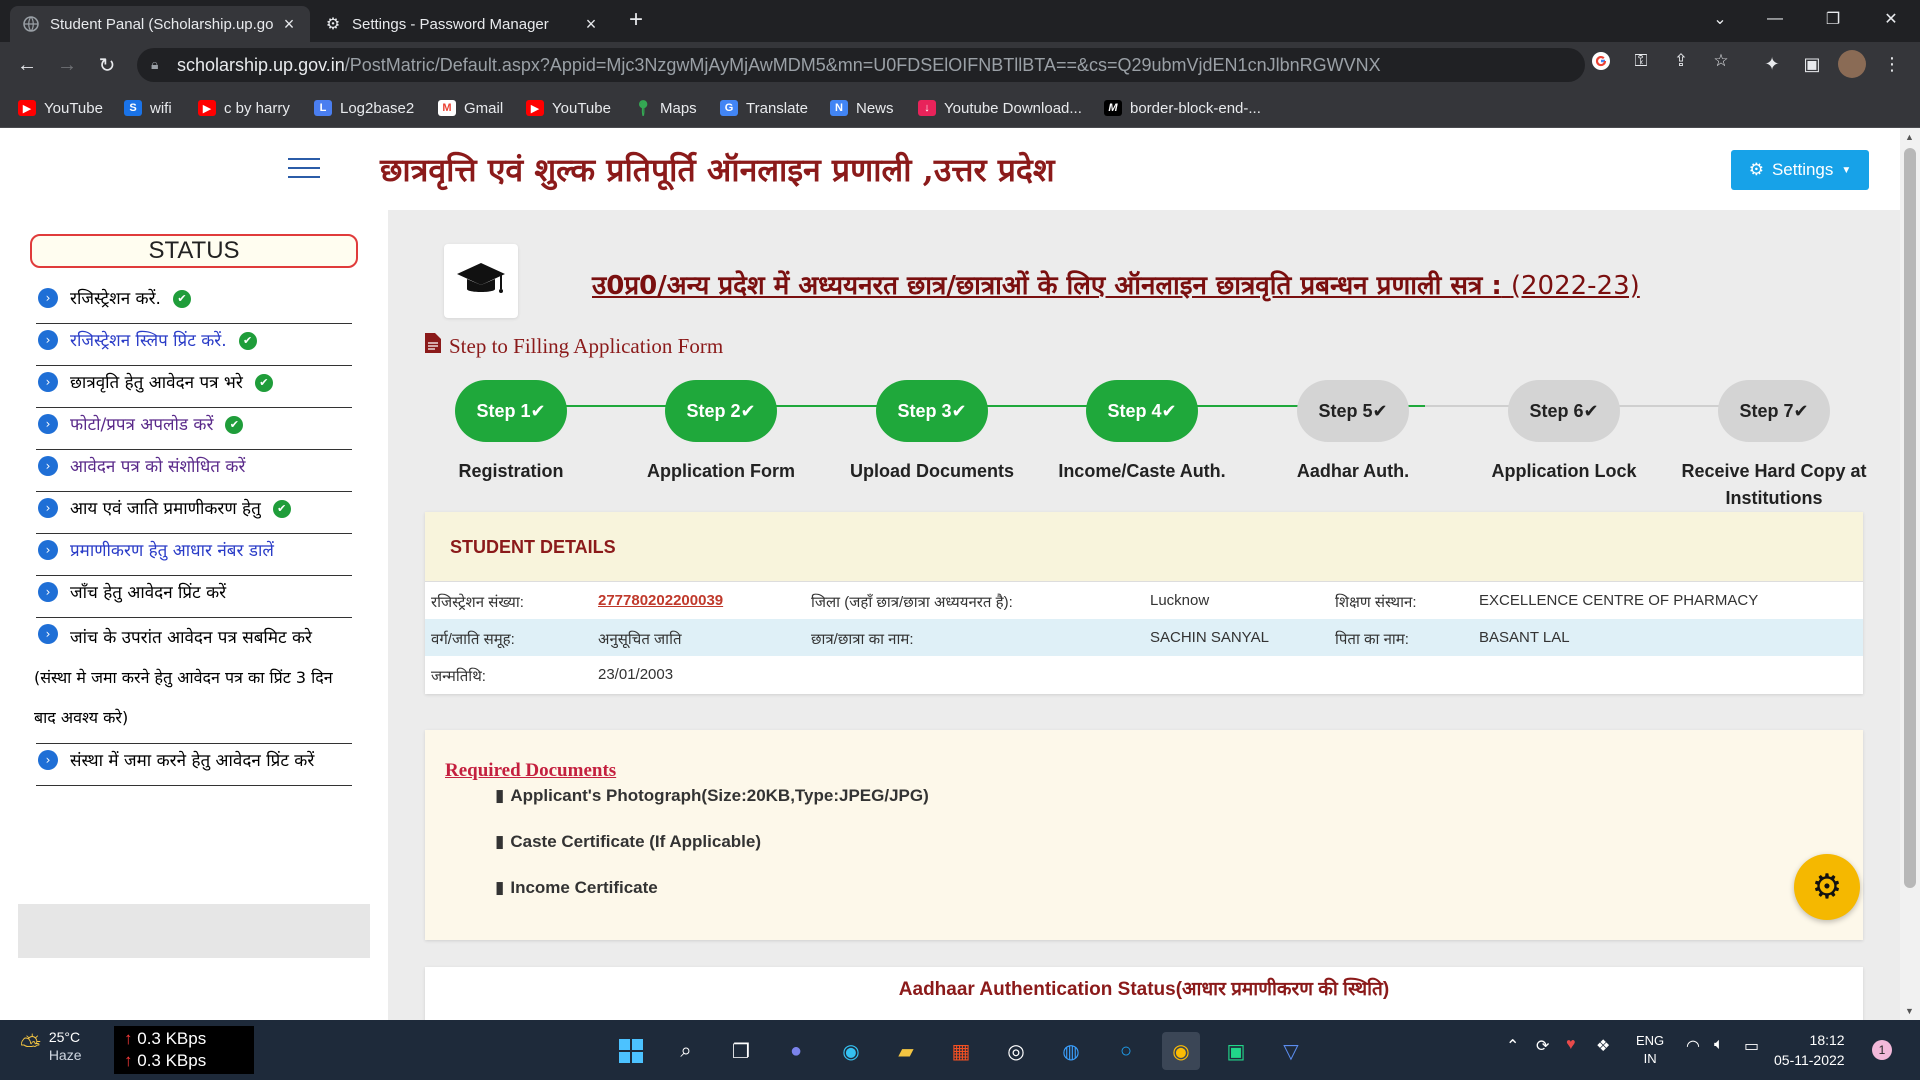 The height and width of the screenshot is (1080, 1920). What do you see at coordinates (194, 429) in the screenshot?
I see `sidebar-item-upload-photo: › फोटो/प्रपत्र अपलोड करें ✔` at bounding box center [194, 429].